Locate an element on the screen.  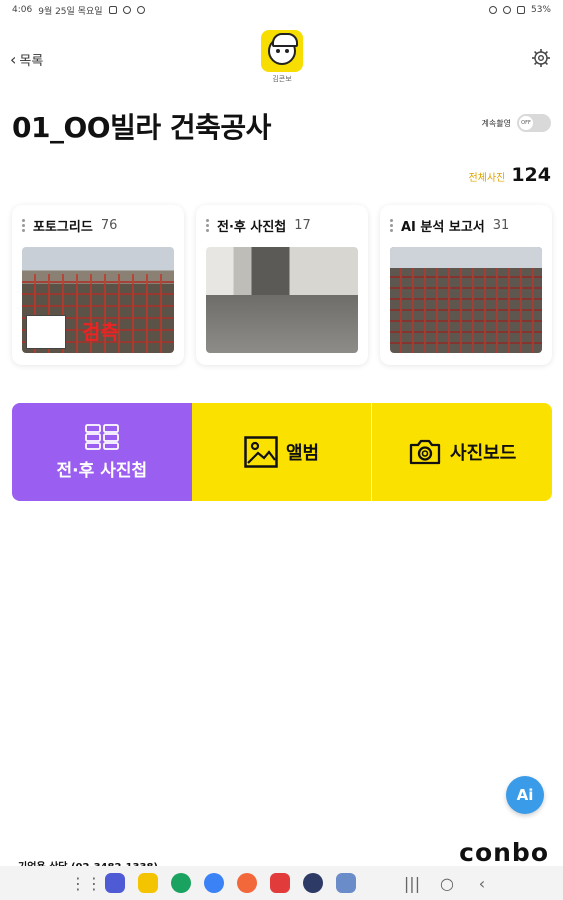
top-header: ‹ 목록 김콘보 is located at coordinates (281, 58).